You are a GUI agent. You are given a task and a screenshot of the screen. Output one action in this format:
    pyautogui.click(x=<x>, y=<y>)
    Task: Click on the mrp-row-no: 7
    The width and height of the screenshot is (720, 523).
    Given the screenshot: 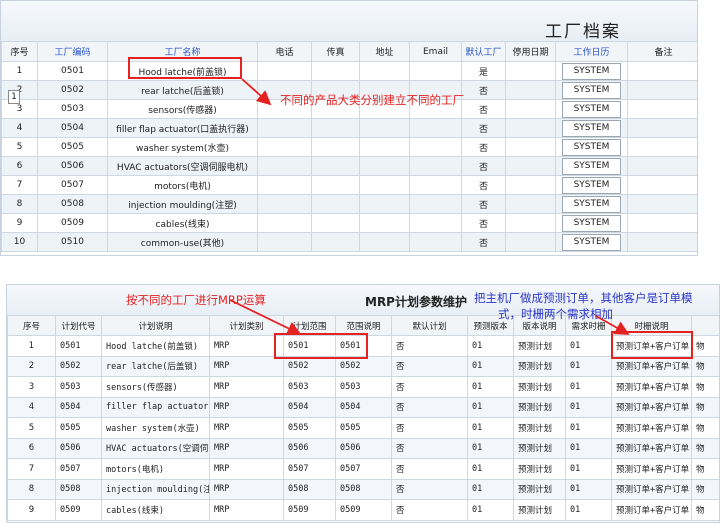 What is the action you would take?
    pyautogui.click(x=31, y=469)
    